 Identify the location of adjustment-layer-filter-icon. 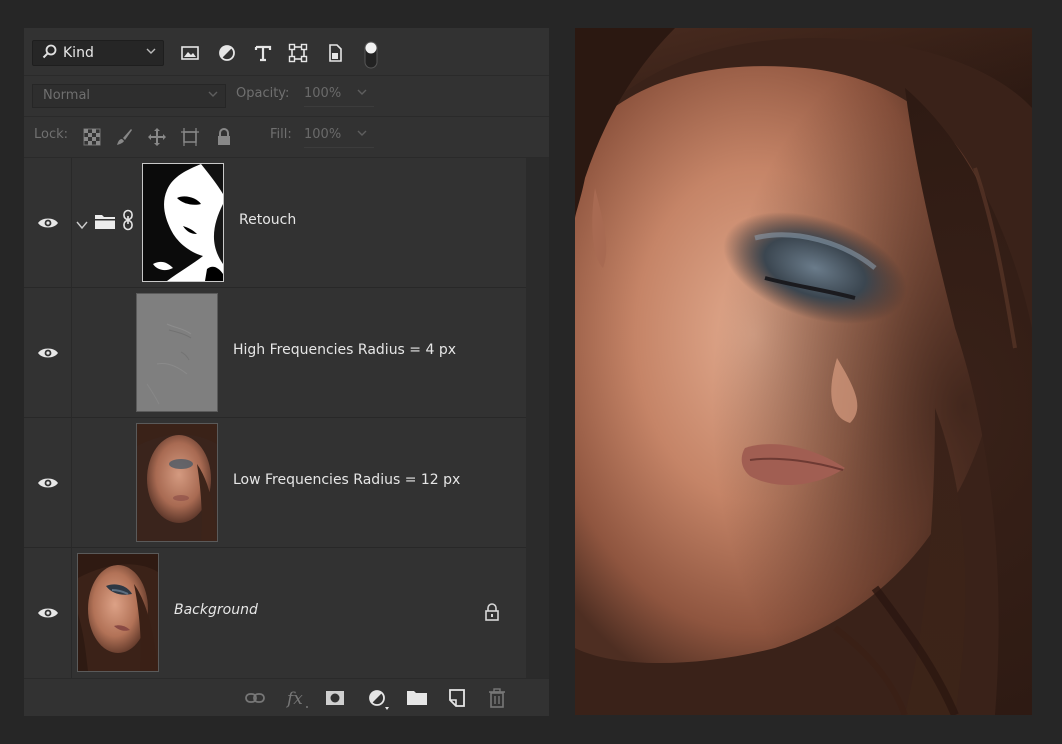
(227, 53).